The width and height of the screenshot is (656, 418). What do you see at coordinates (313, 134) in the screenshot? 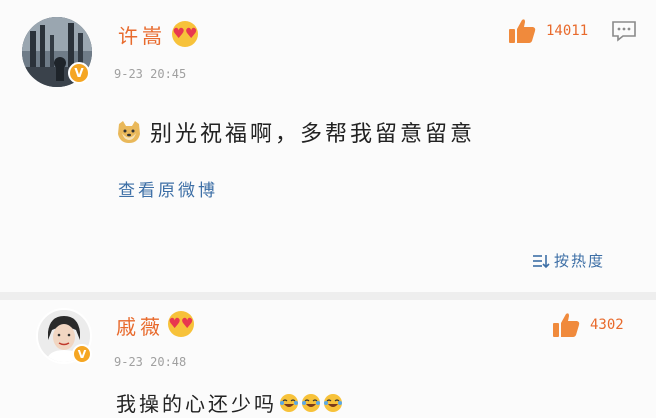
I see `comment-text-content: 别光祝福啊，多帮我留意留意` at bounding box center [313, 134].